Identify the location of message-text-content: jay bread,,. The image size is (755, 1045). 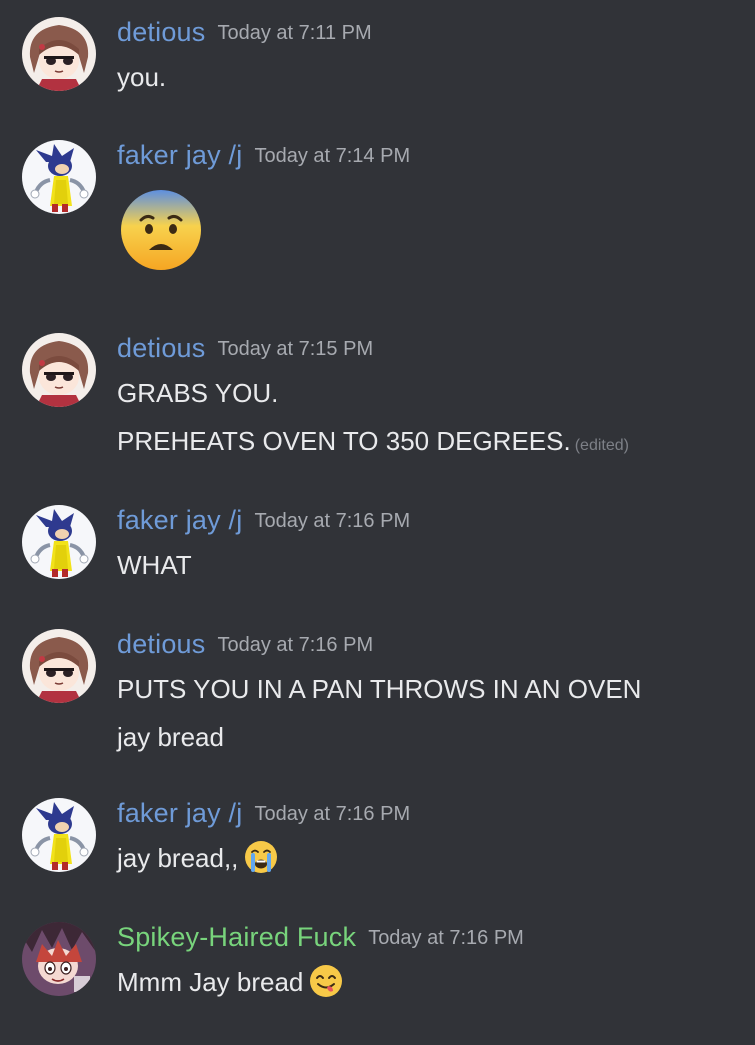
(178, 858).